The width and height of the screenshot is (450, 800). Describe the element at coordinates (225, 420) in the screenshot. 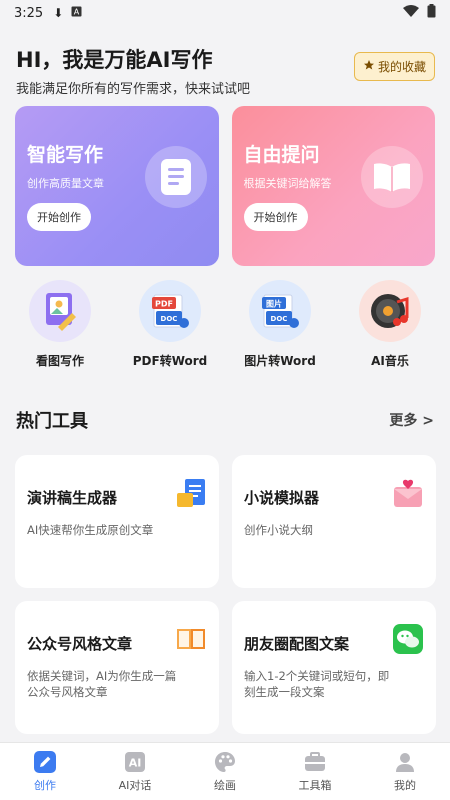

I see `hot-tools-header: 热门工具 更多 >` at that location.